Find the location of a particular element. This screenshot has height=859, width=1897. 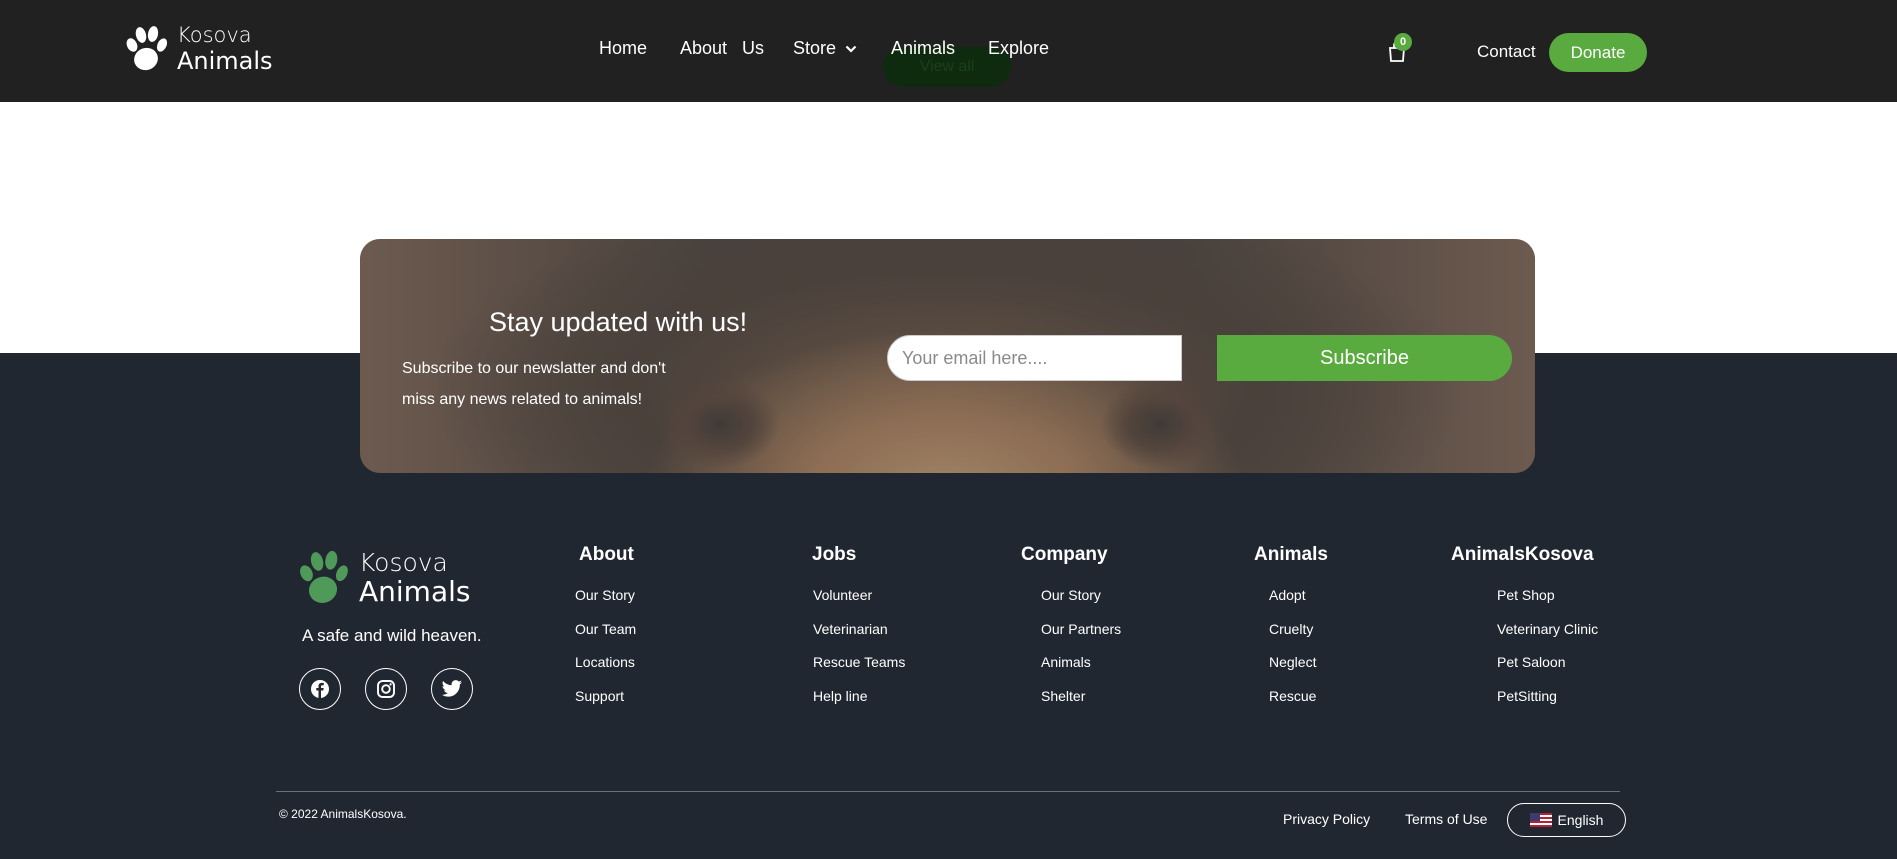

tagline: A safe and wild heaven. is located at coordinates (392, 635).